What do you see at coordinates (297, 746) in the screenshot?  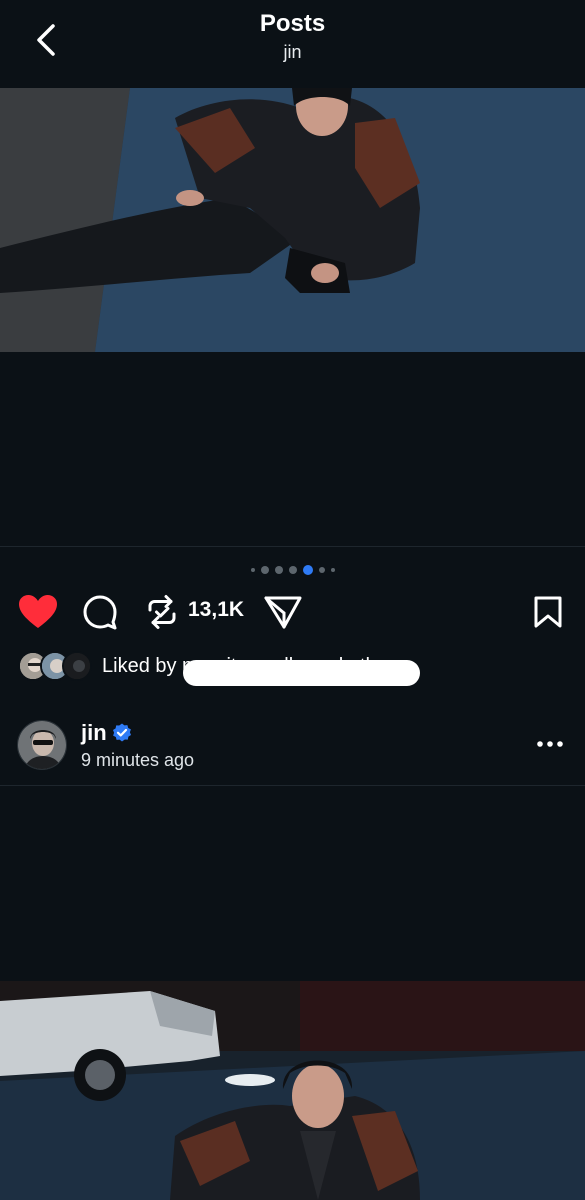 I see `post-author: jin 9 minutes ago` at bounding box center [297, 746].